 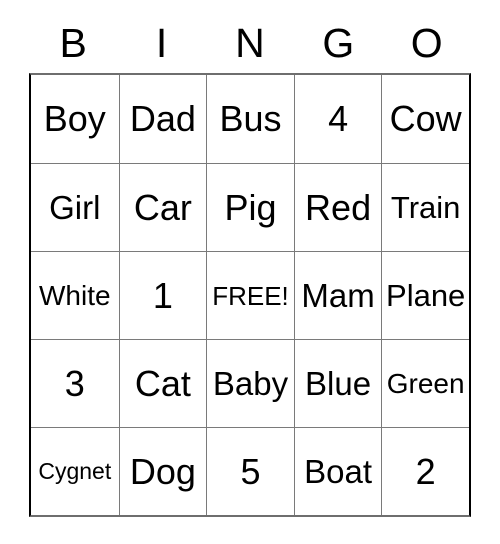 What do you see at coordinates (338, 43) in the screenshot?
I see `bingo-header-letter: G` at bounding box center [338, 43].